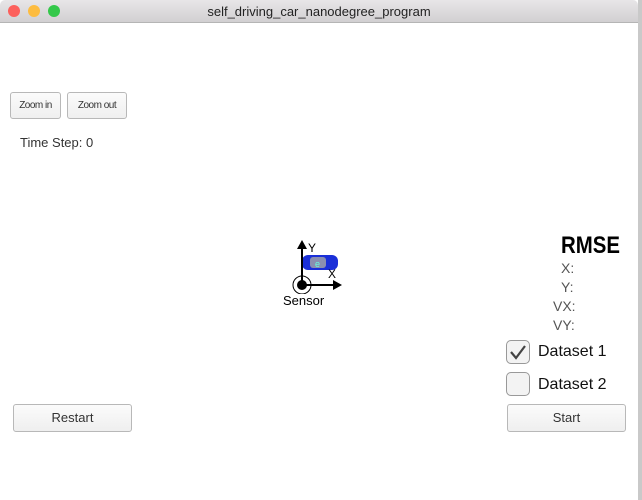  I want to click on rmse-x: X:, so click(568, 268).